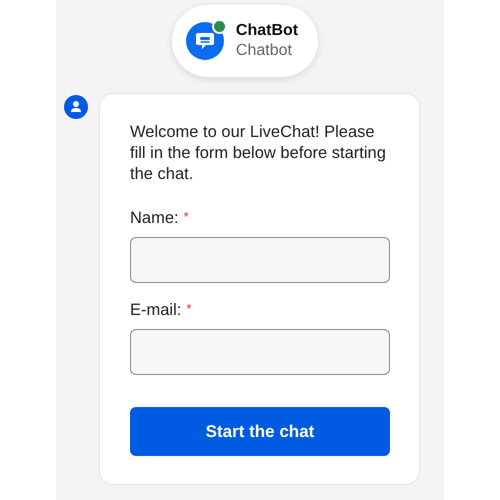  What do you see at coordinates (204, 41) in the screenshot?
I see `chat-bubble-icon` at bounding box center [204, 41].